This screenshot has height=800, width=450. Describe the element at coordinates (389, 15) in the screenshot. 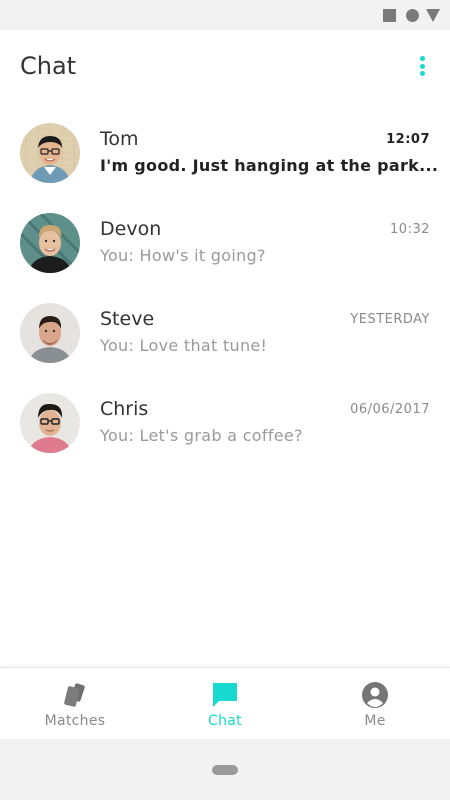

I see `square-icon` at that location.